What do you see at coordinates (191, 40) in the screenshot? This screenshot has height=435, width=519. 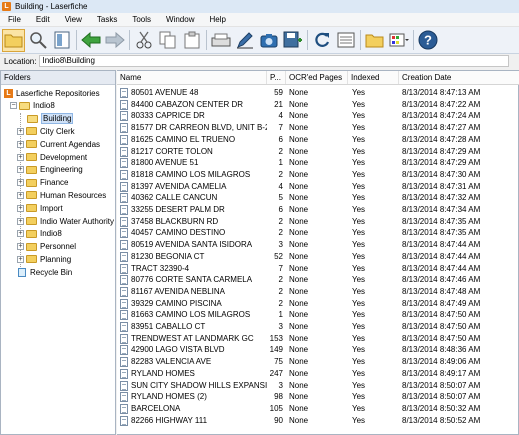 I see `paste-button` at bounding box center [191, 40].